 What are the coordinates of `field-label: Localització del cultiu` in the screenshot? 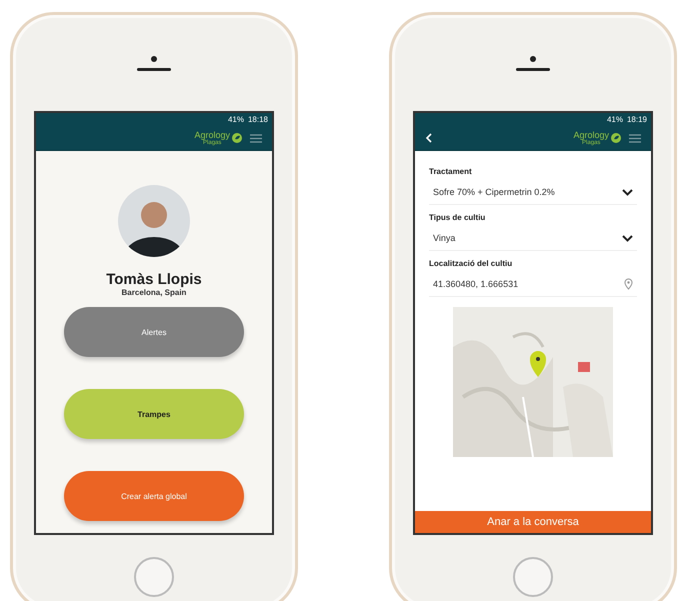 It's located at (471, 263).